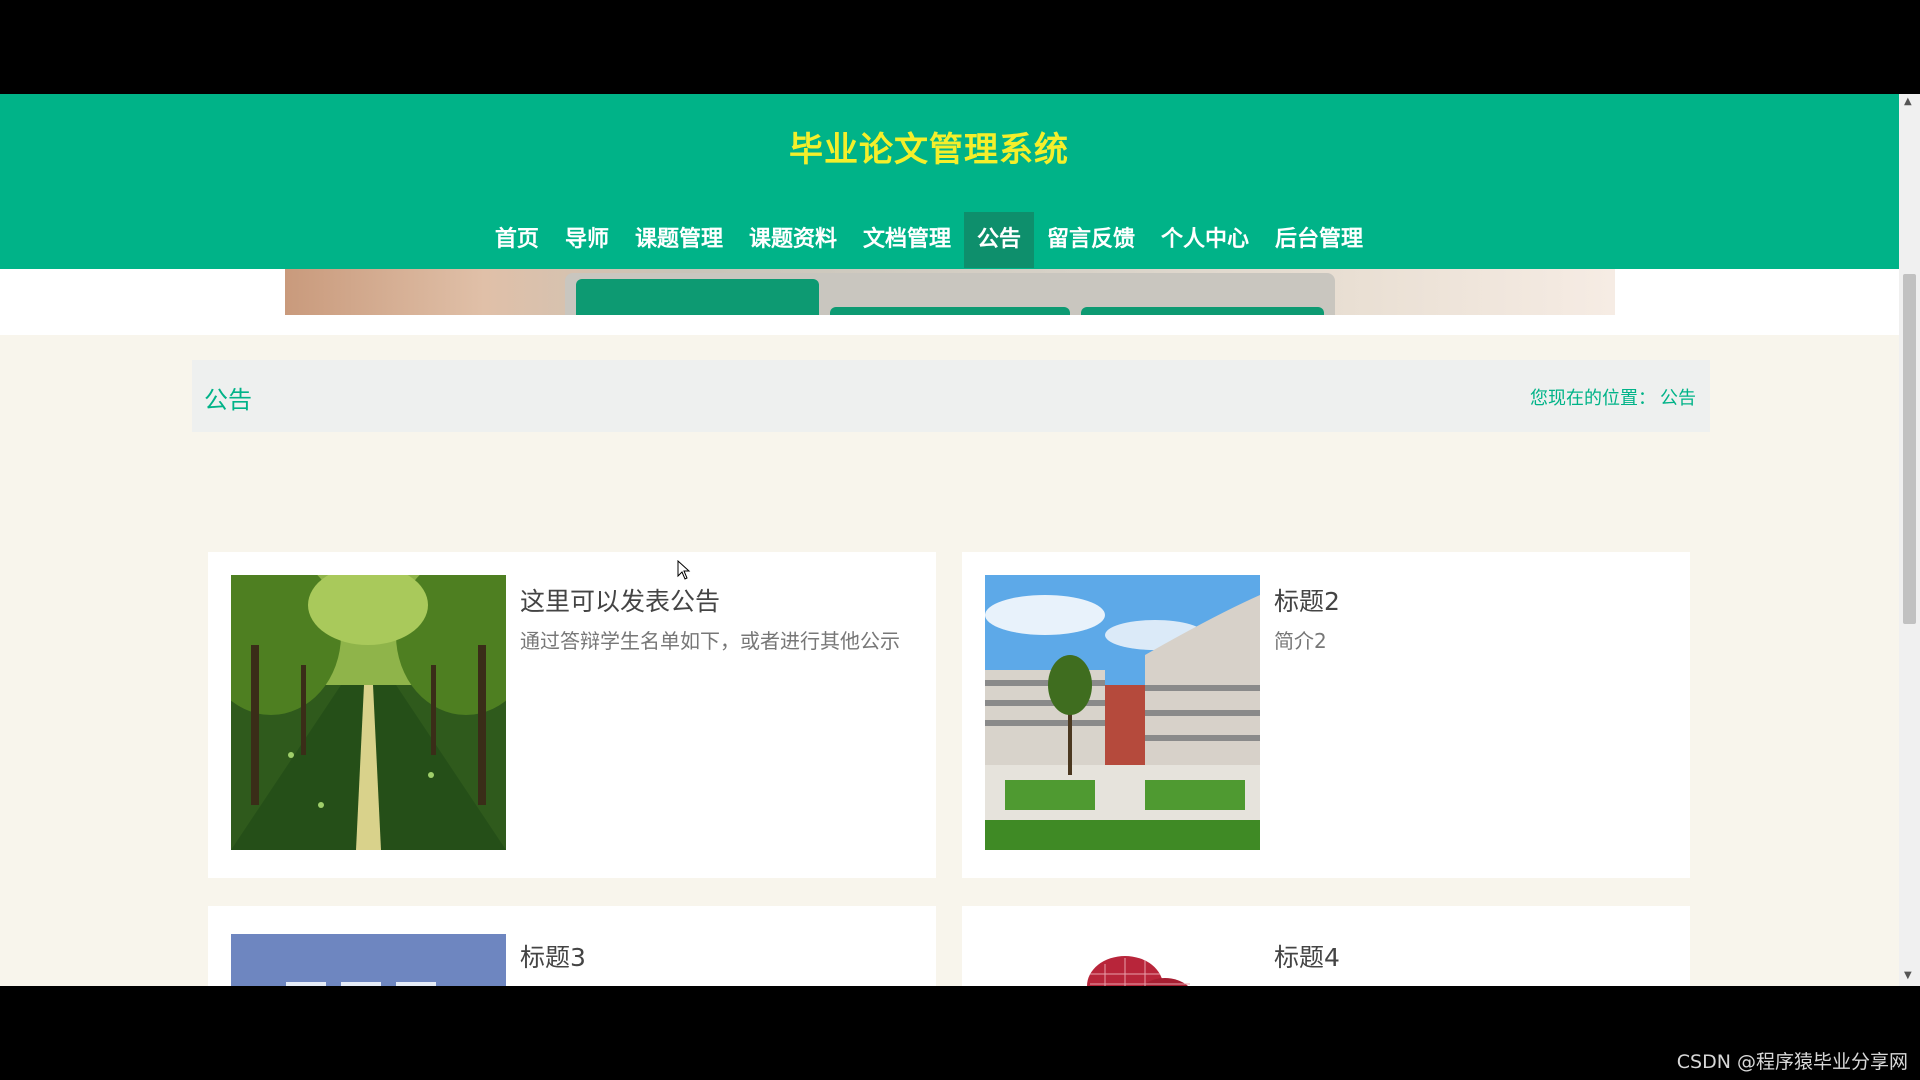 The width and height of the screenshot is (1920, 1080). I want to click on nav-announcements: 公告, so click(999, 240).